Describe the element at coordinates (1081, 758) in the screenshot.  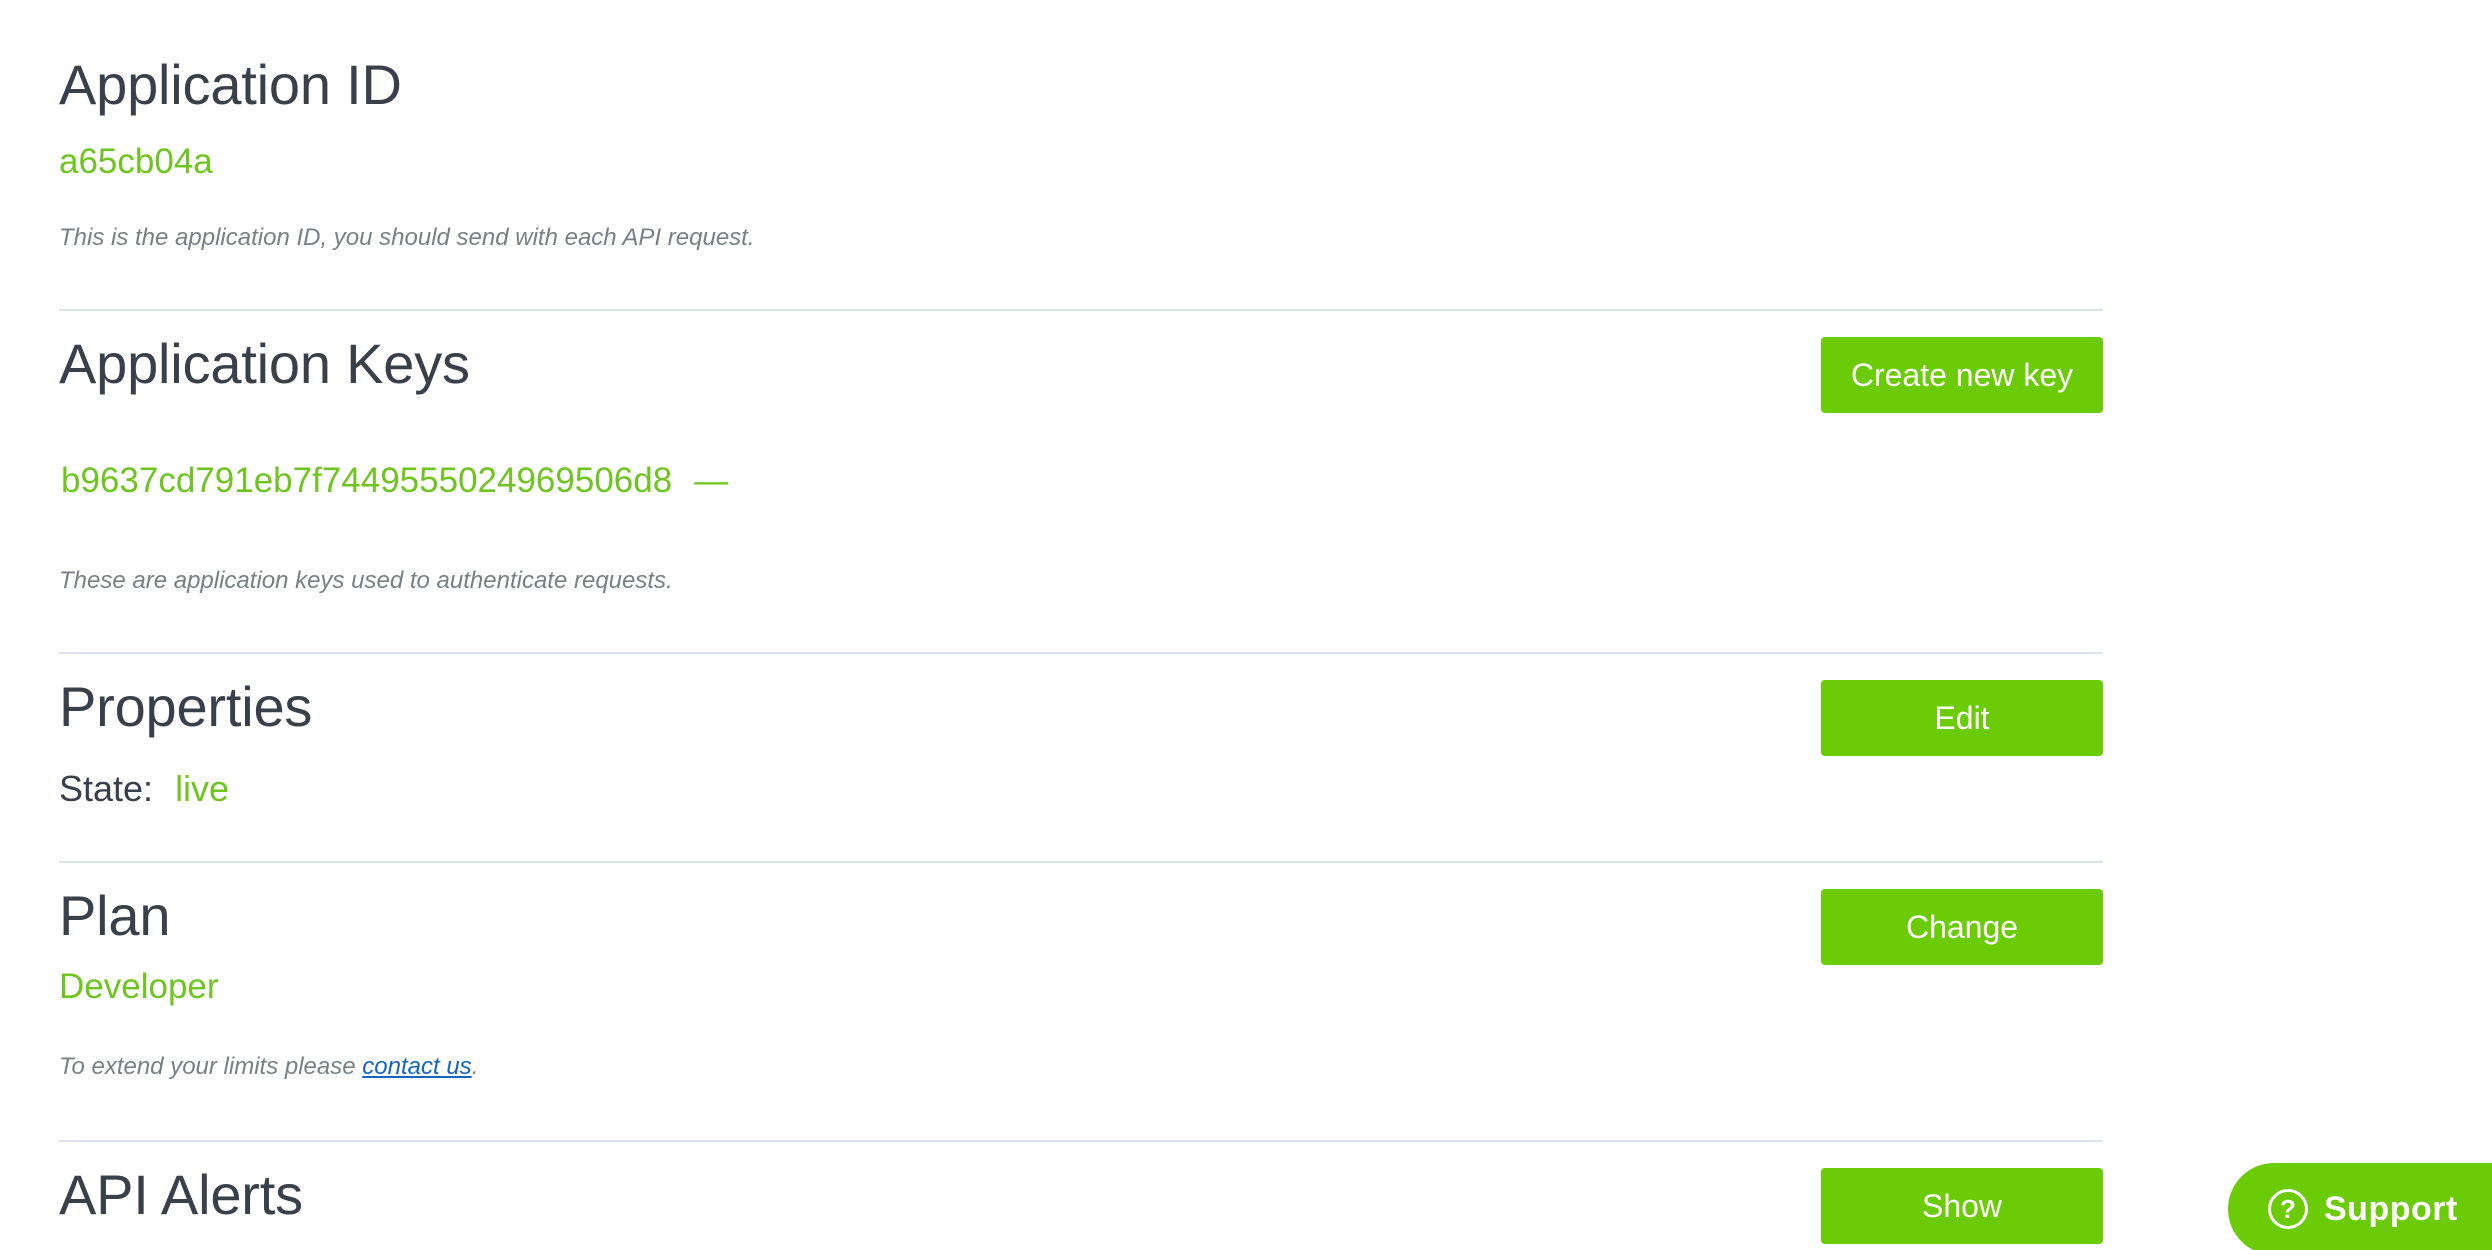
I see `properties-section: Properties Edit State: live` at that location.